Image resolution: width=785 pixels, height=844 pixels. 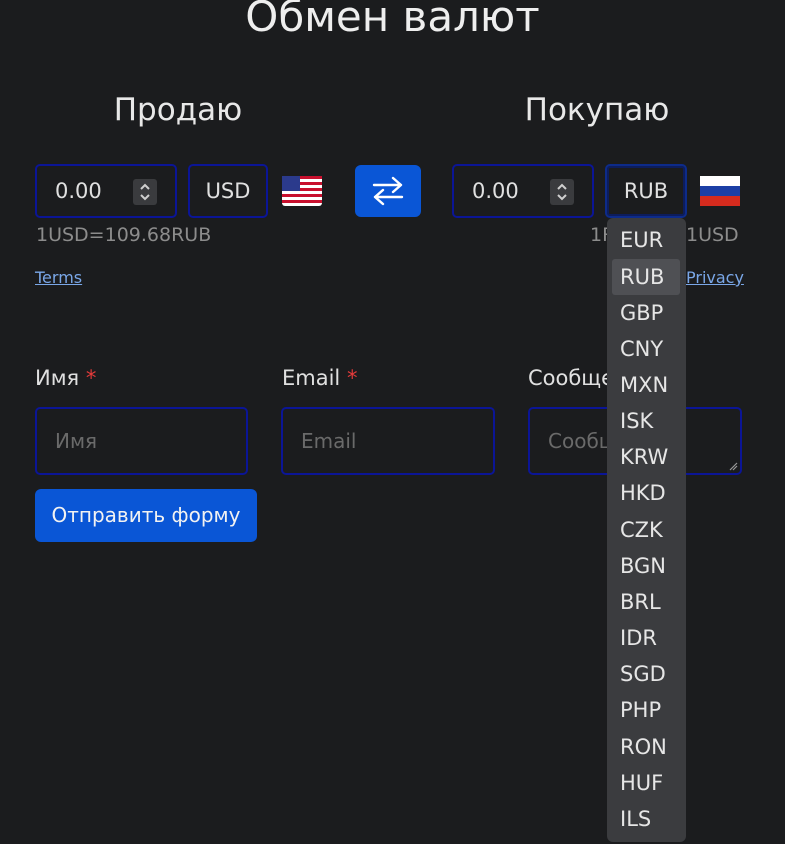 I want to click on sell-amount-stepper-icon, so click(x=145, y=192).